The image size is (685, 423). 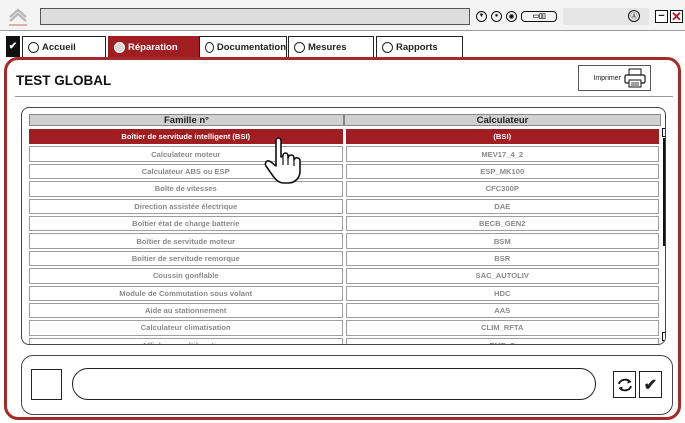 I want to click on column-header-calculateur: Calculateur, so click(x=502, y=120).